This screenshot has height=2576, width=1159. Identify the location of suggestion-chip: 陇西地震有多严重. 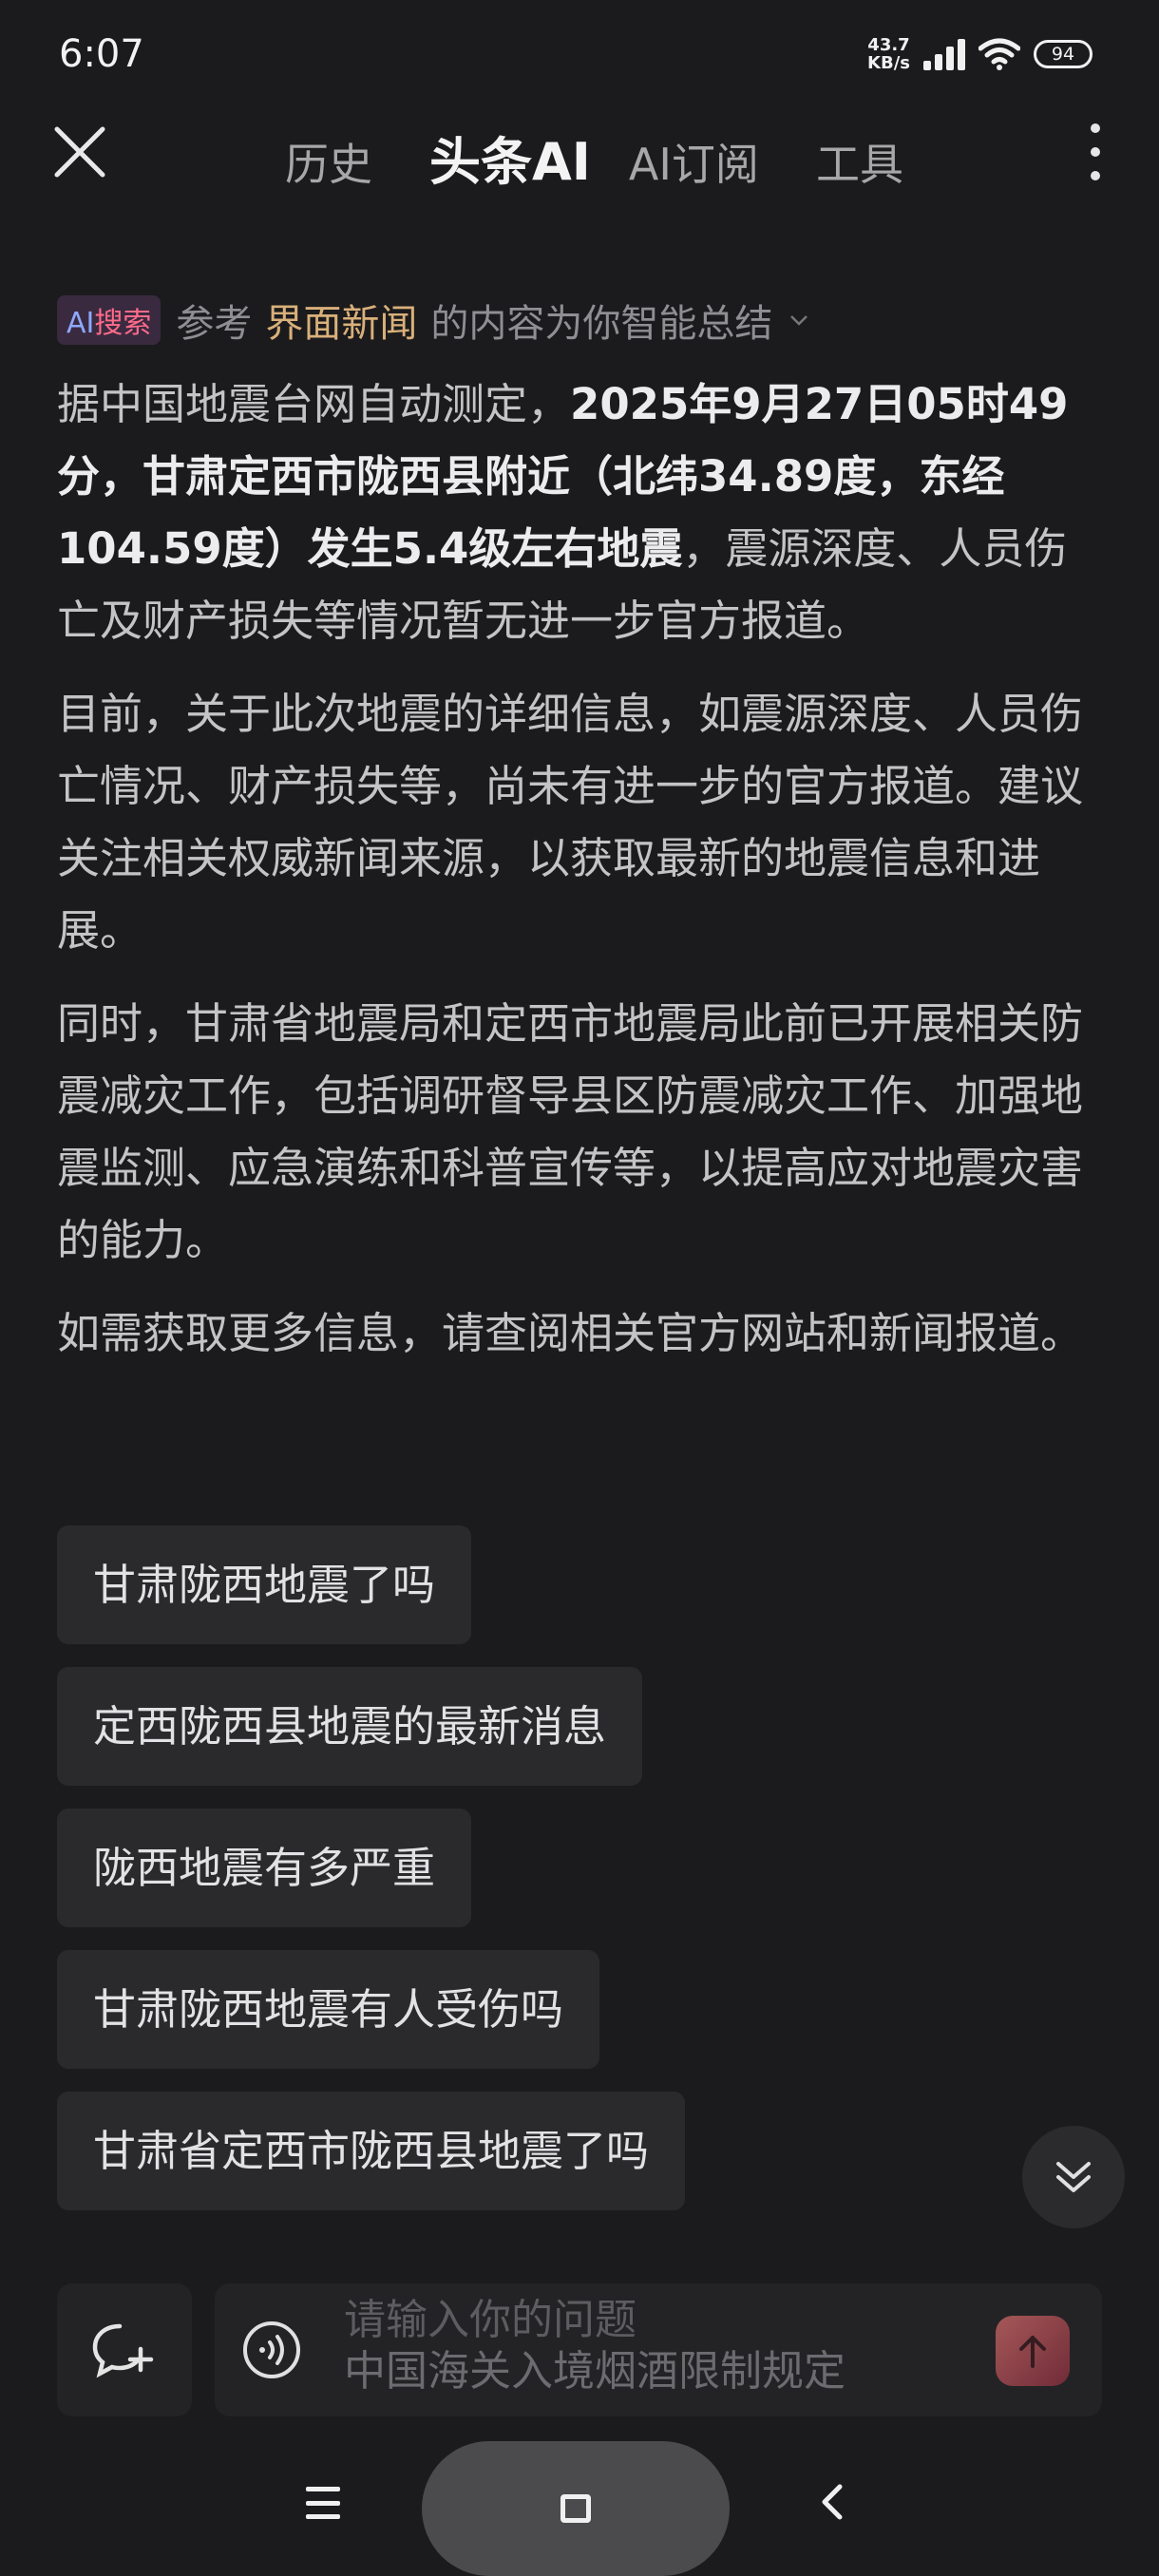
(264, 1868).